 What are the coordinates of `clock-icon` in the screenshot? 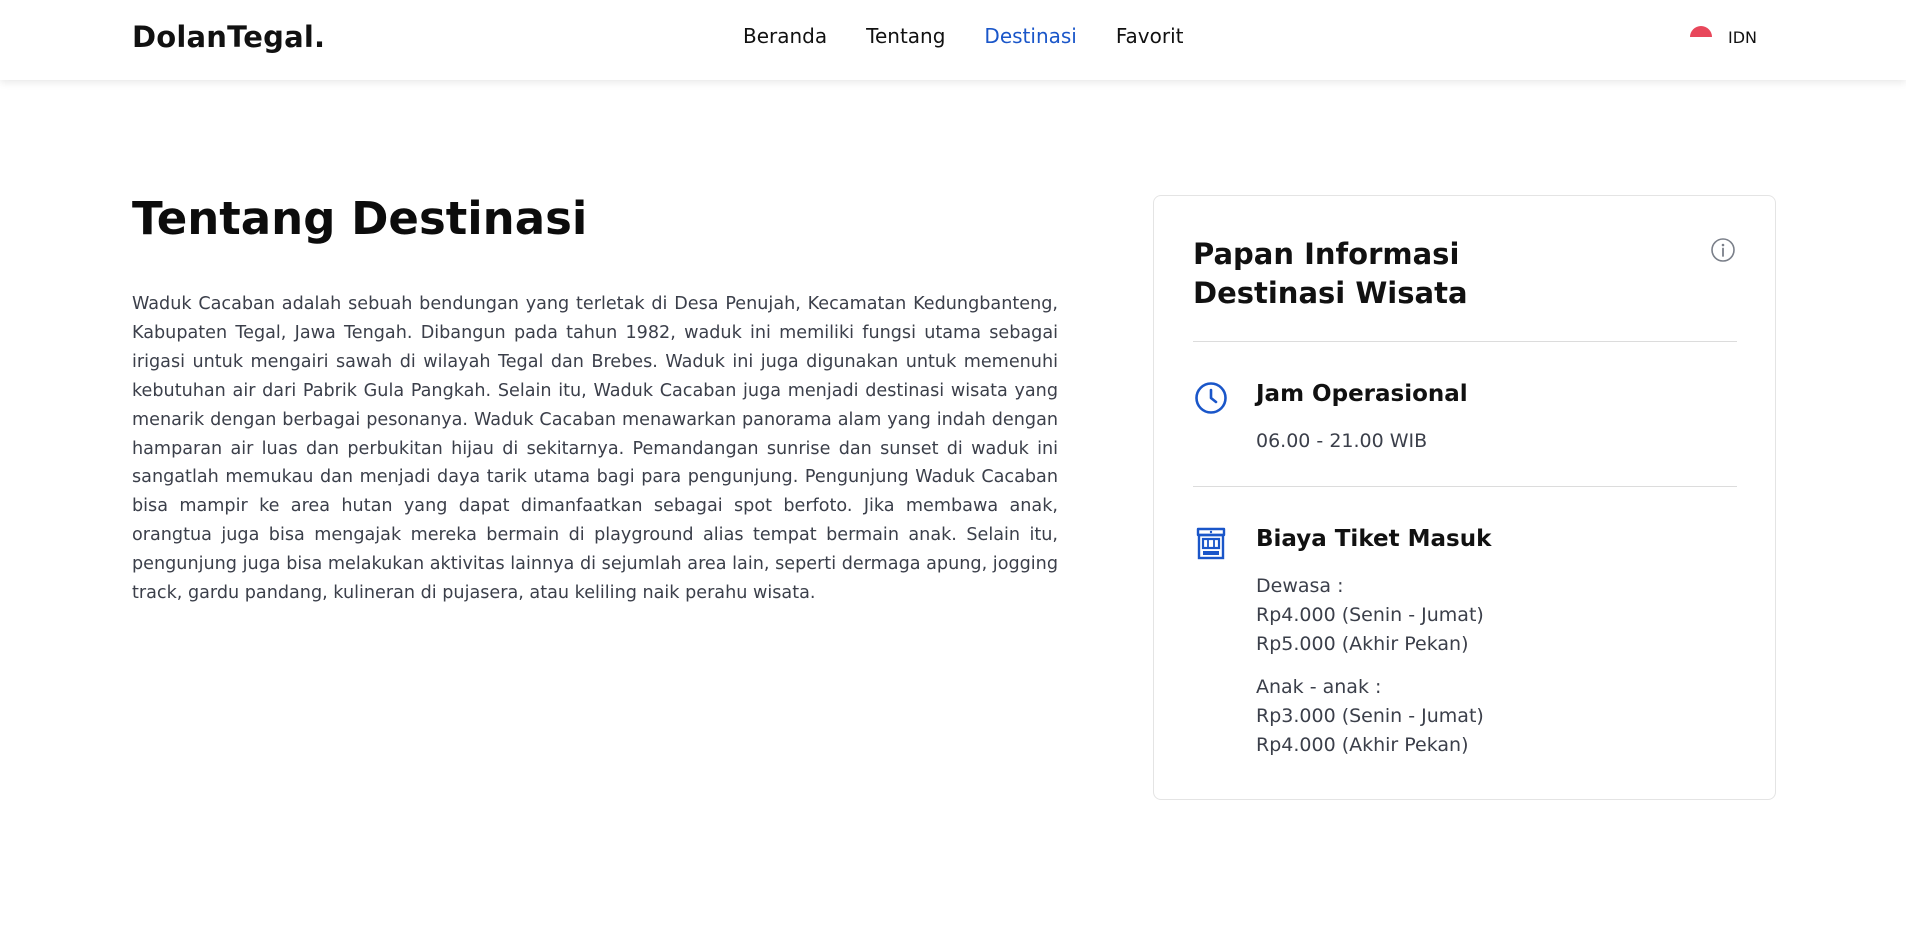 It's located at (1211, 398).